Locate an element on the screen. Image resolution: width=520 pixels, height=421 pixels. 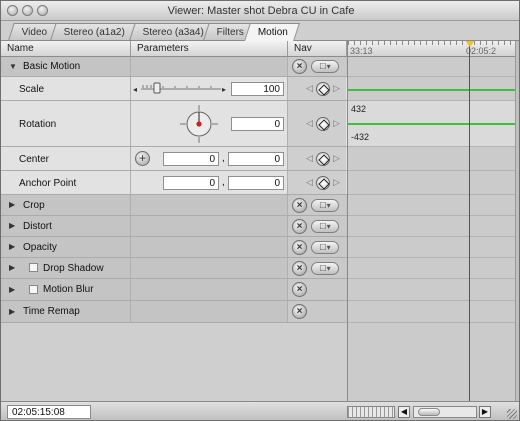
row-label: Anchor Point is located at coordinates (48, 183).